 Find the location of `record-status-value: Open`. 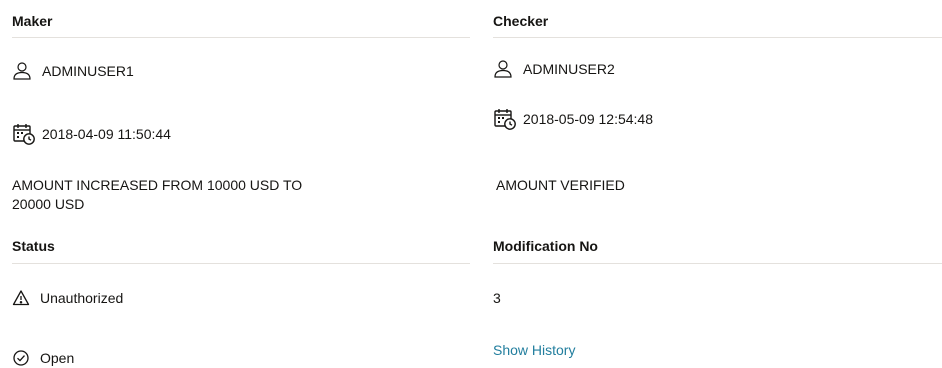

record-status-value: Open is located at coordinates (57, 358).